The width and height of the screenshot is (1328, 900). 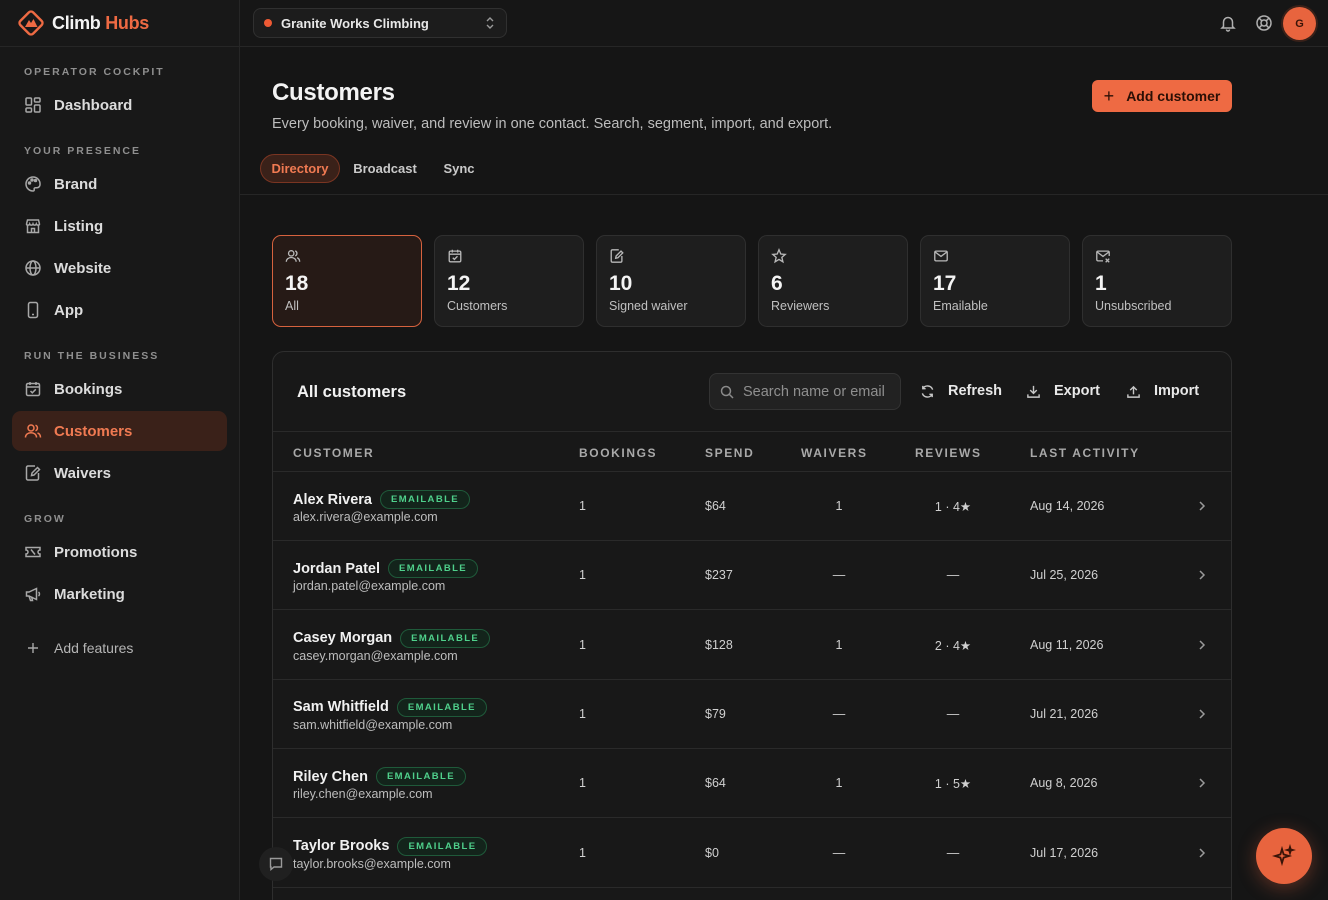 What do you see at coordinates (459, 168) in the screenshot?
I see `tab-sync: Sync` at bounding box center [459, 168].